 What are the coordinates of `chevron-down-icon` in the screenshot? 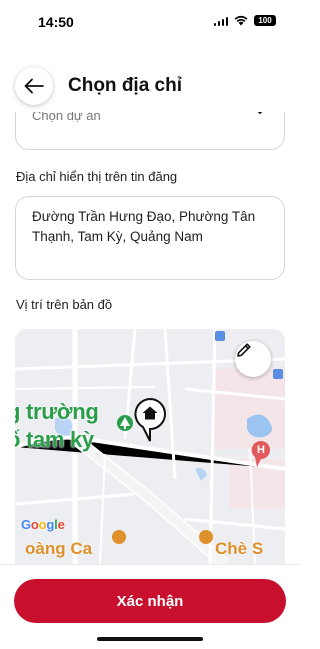 It's located at (260, 113).